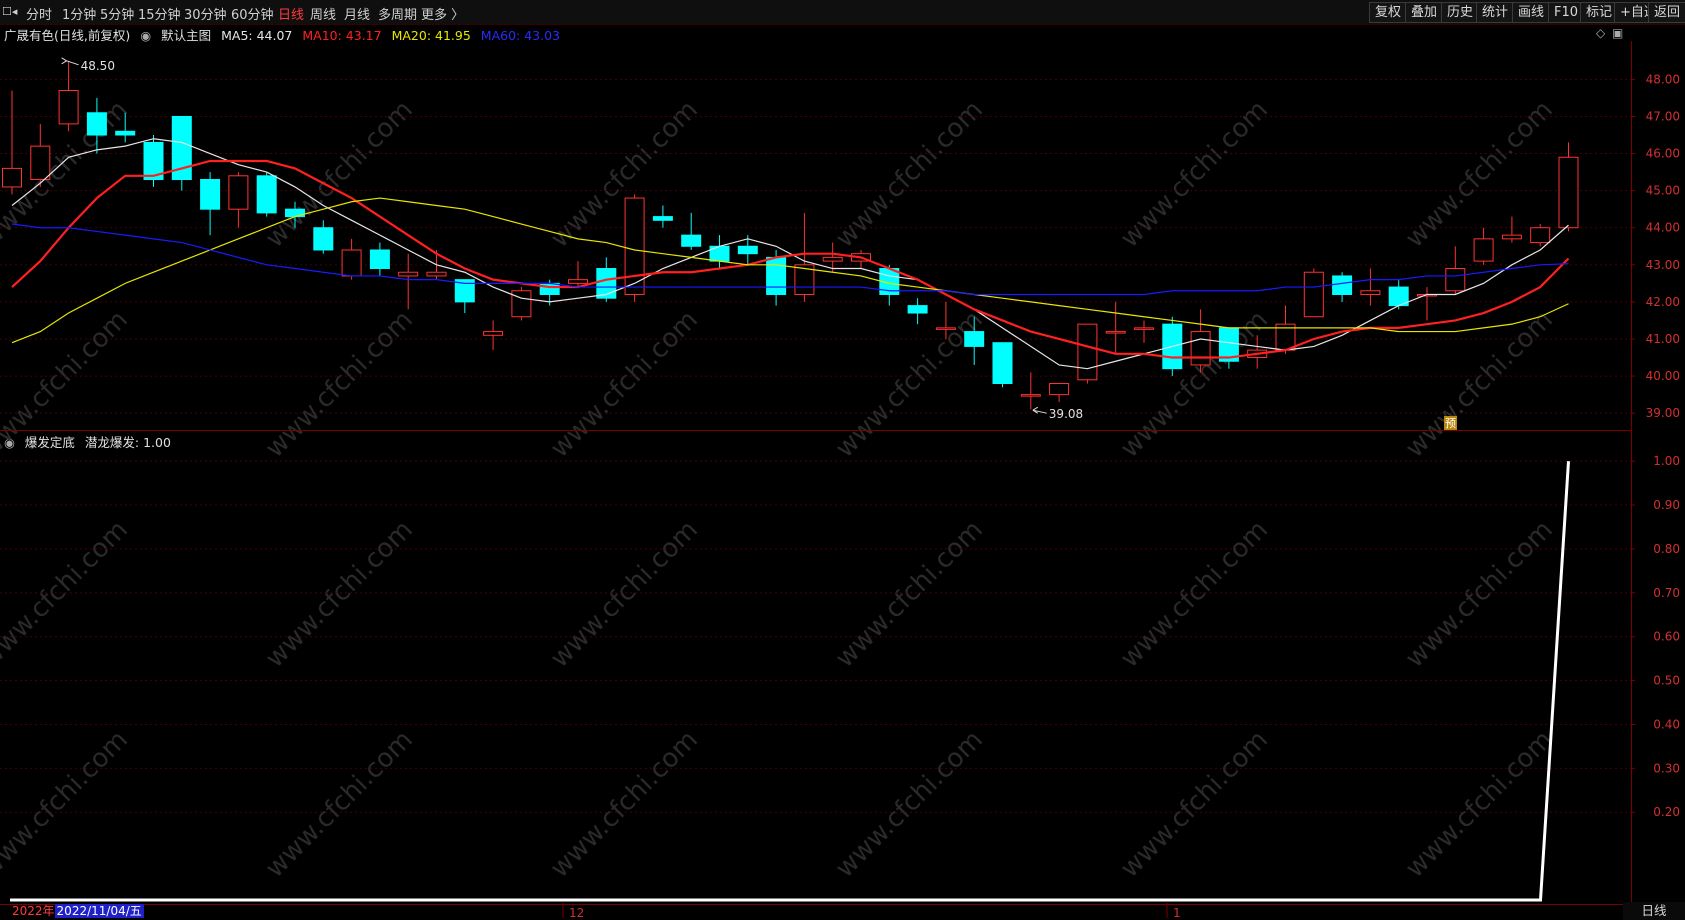 The image size is (1685, 920). What do you see at coordinates (1666, 505) in the screenshot?
I see `y-tick-label: 0.90` at bounding box center [1666, 505].